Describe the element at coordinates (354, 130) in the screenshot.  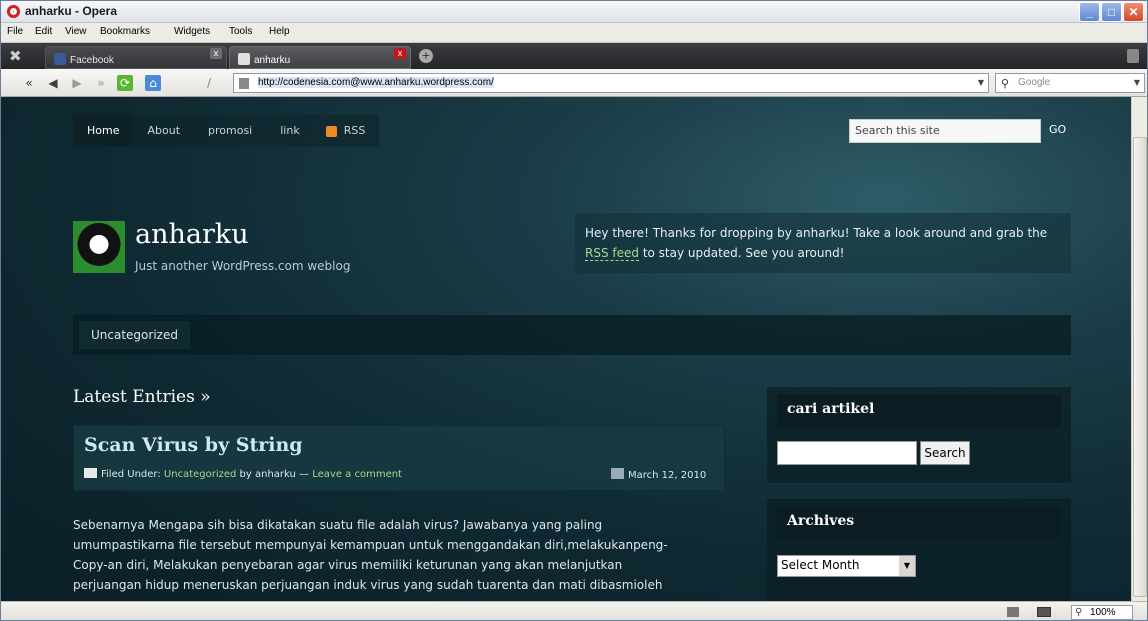
I see `nav-rss-label: RSS` at that location.